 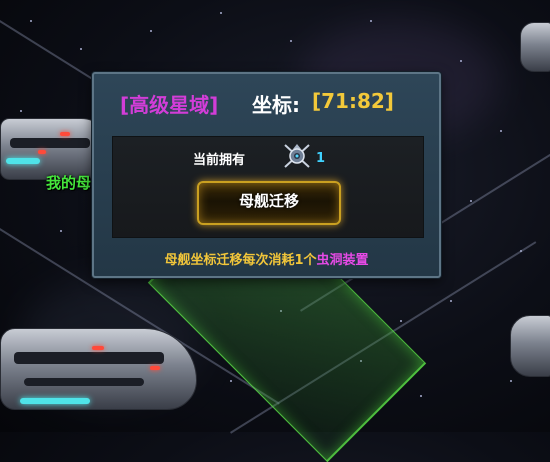 What do you see at coordinates (353, 101) in the screenshot?
I see `coordinate-value: [71:82]` at bounding box center [353, 101].